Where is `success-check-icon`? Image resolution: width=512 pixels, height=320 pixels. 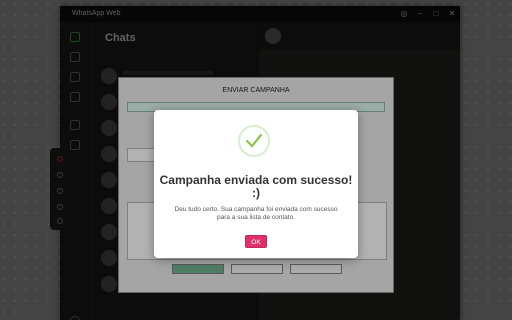
success-check-icon is located at coordinates (254, 141).